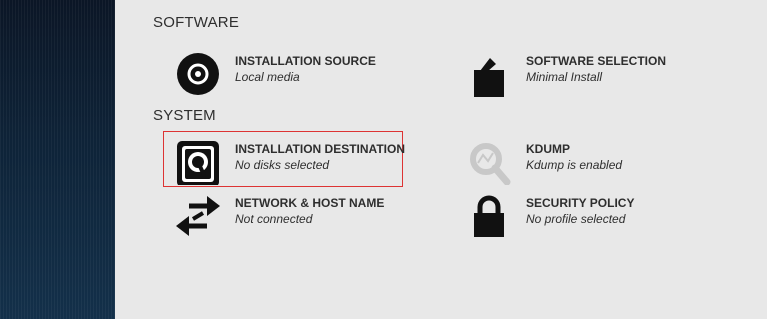 This screenshot has height=319, width=767. Describe the element at coordinates (282, 165) in the screenshot. I see `spoke-status: No disks selected` at that location.